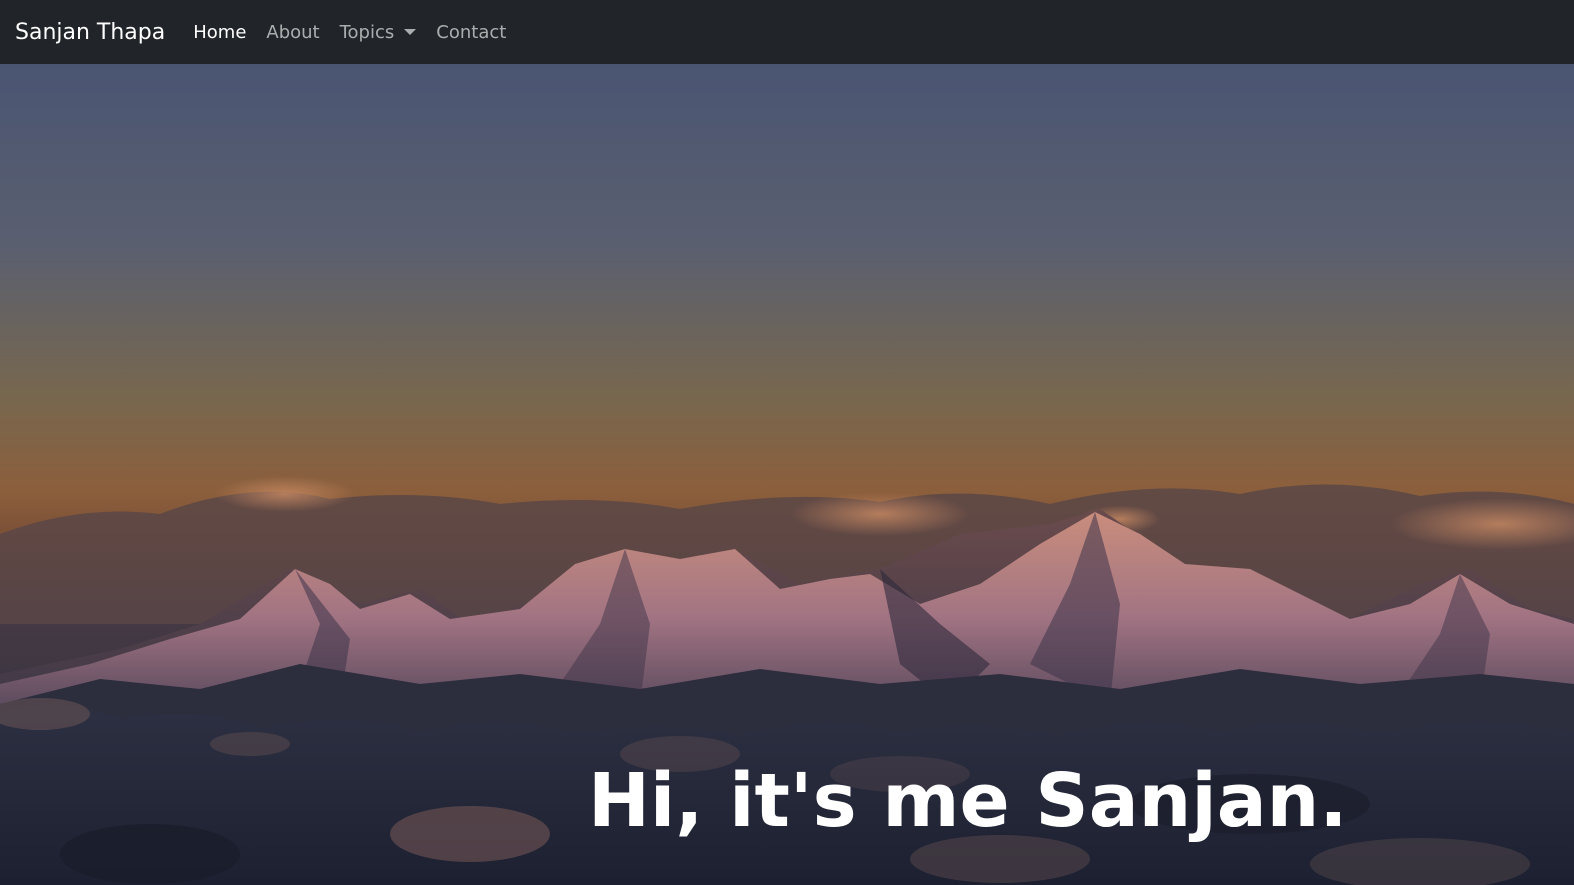  I want to click on nav-links: Home About Topics Contact, so click(349, 32).